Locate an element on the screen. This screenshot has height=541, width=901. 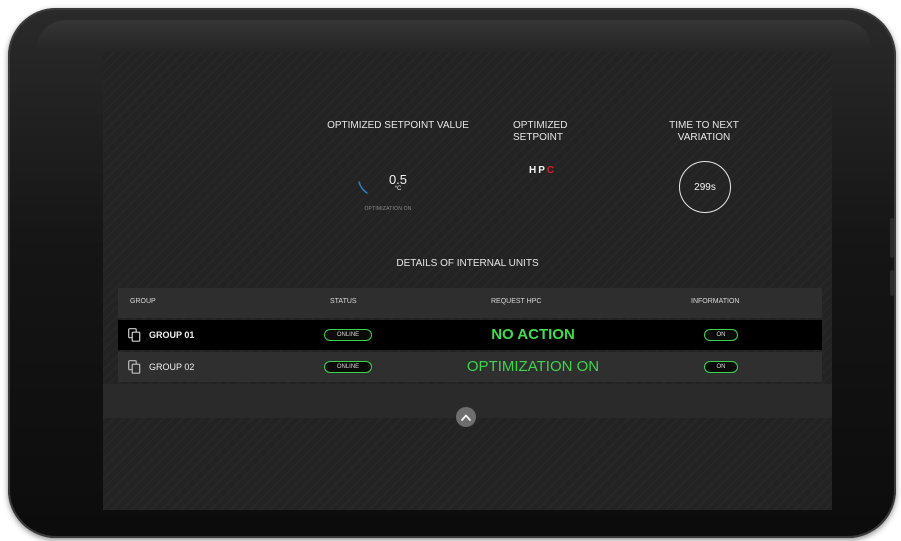
header-status: STATUS is located at coordinates (343, 301).